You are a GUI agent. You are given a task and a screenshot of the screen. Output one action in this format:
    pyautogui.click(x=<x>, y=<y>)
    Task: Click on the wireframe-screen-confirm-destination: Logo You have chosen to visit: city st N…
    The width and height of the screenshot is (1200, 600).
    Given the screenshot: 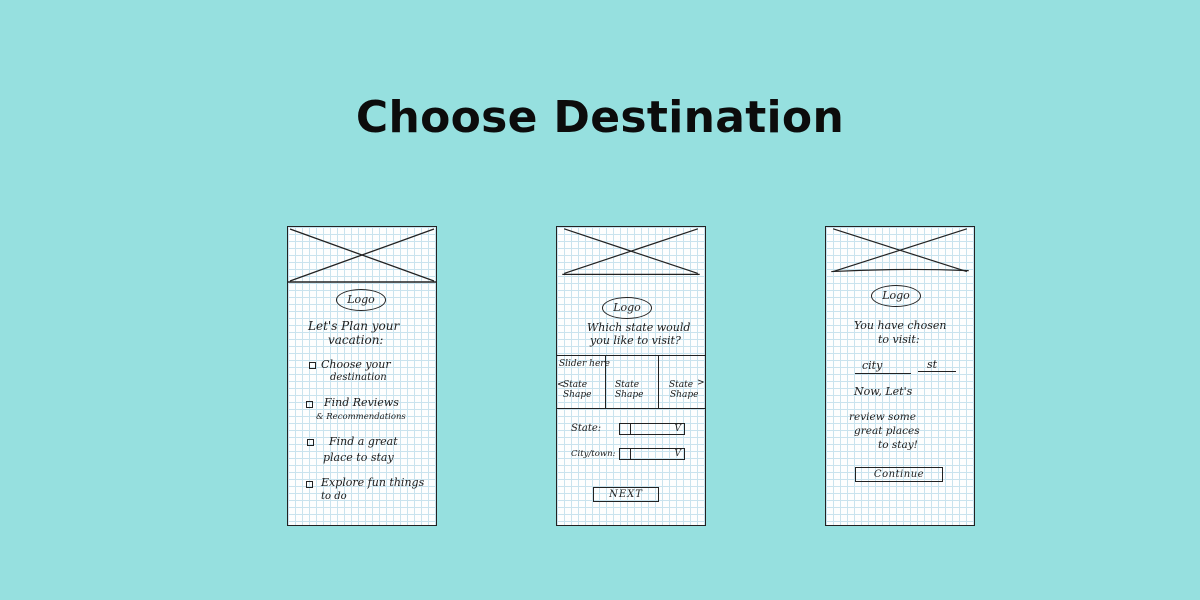 What is the action you would take?
    pyautogui.click(x=900, y=376)
    